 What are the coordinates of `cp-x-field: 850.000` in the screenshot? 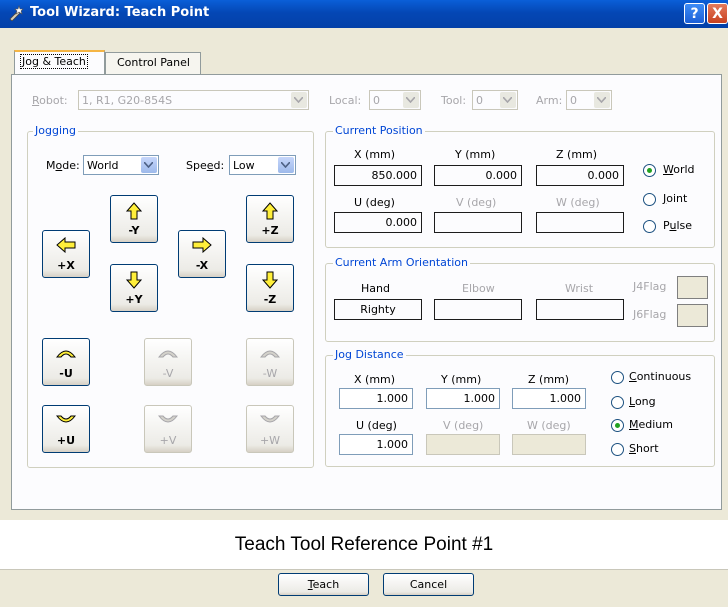 It's located at (378, 175).